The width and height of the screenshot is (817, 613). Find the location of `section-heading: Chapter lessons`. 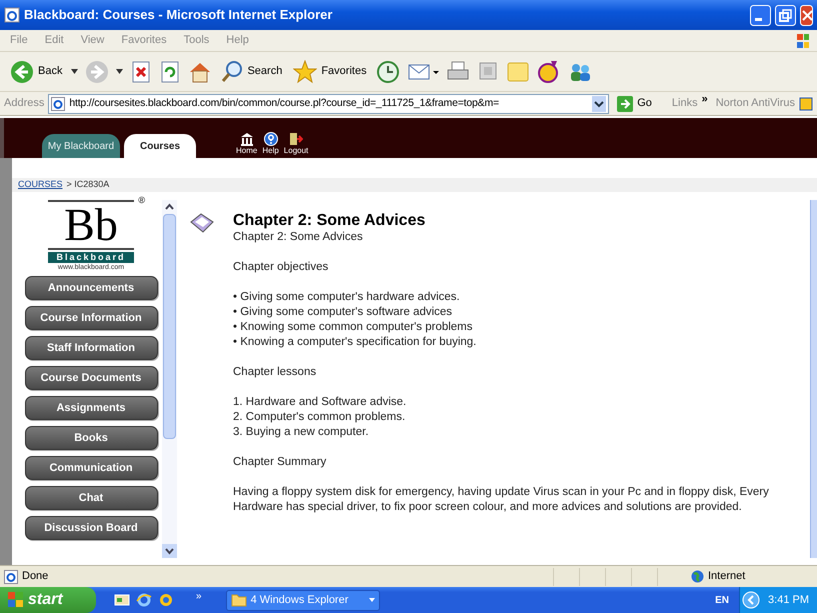

section-heading: Chapter lessons is located at coordinates (275, 372).